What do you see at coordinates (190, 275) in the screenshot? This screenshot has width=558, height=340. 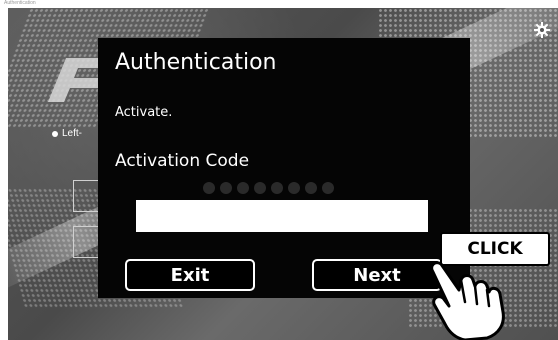 I see `exit-button: Exit` at bounding box center [190, 275].